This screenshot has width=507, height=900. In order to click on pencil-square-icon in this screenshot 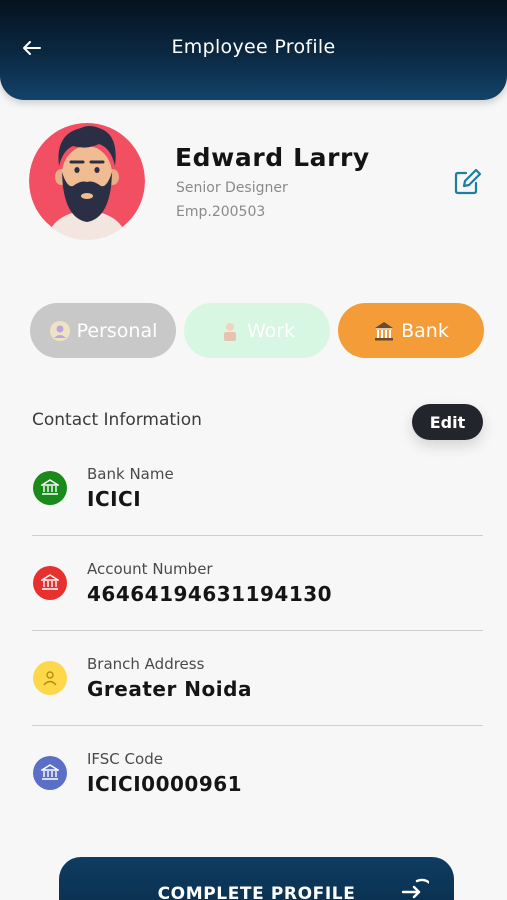, I will do `click(468, 181)`.